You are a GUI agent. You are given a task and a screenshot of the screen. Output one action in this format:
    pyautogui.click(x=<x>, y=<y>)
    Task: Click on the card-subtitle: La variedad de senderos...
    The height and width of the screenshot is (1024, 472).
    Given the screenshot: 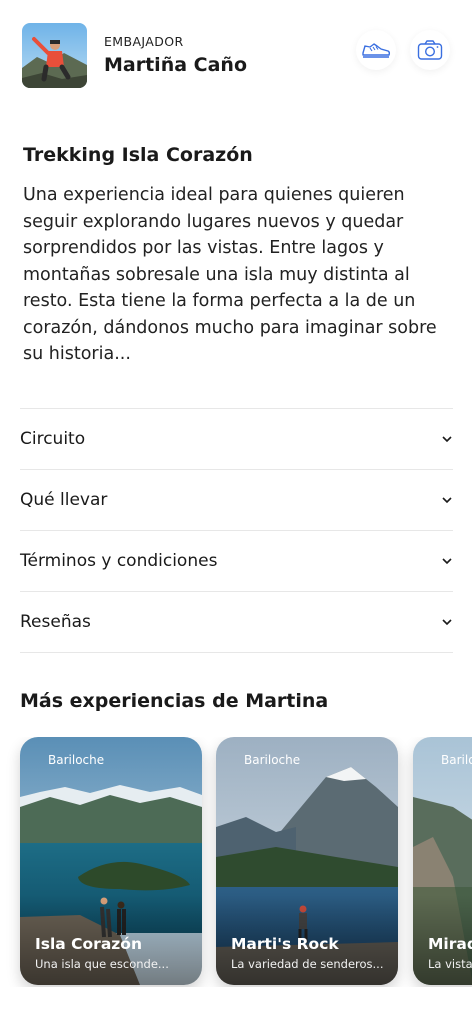 What is the action you would take?
    pyautogui.click(x=307, y=964)
    